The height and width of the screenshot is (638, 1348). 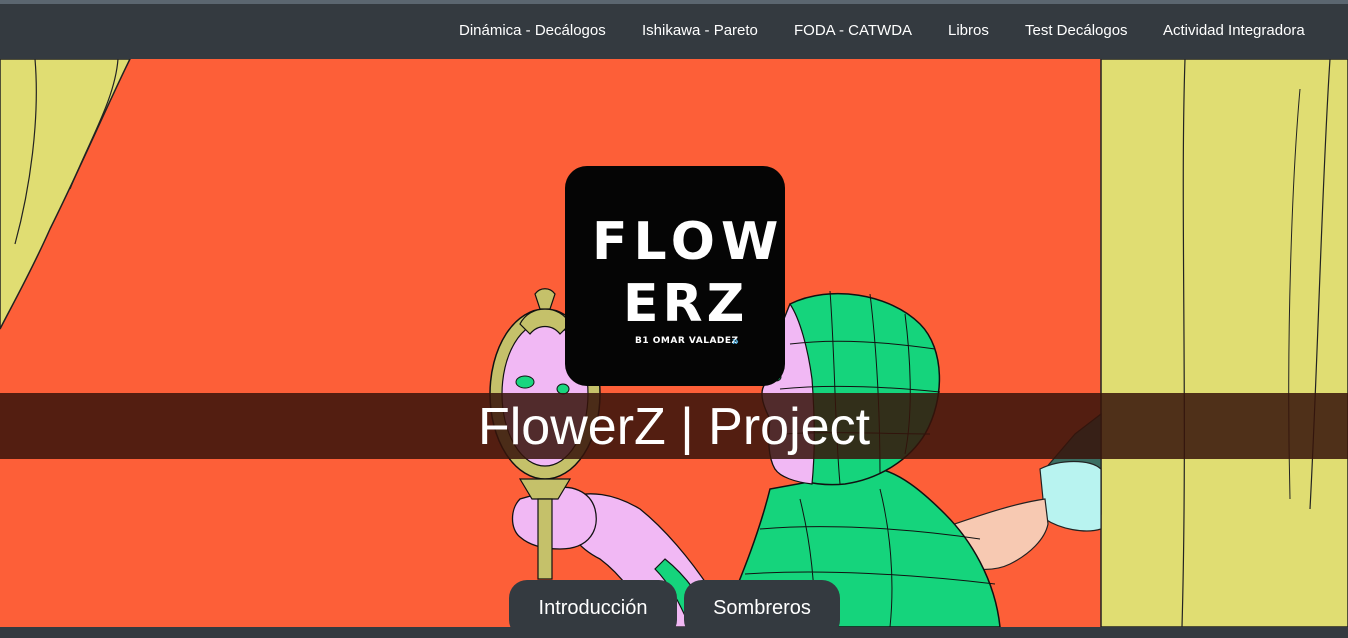 I want to click on nav-link-libros: Libros, so click(x=968, y=30).